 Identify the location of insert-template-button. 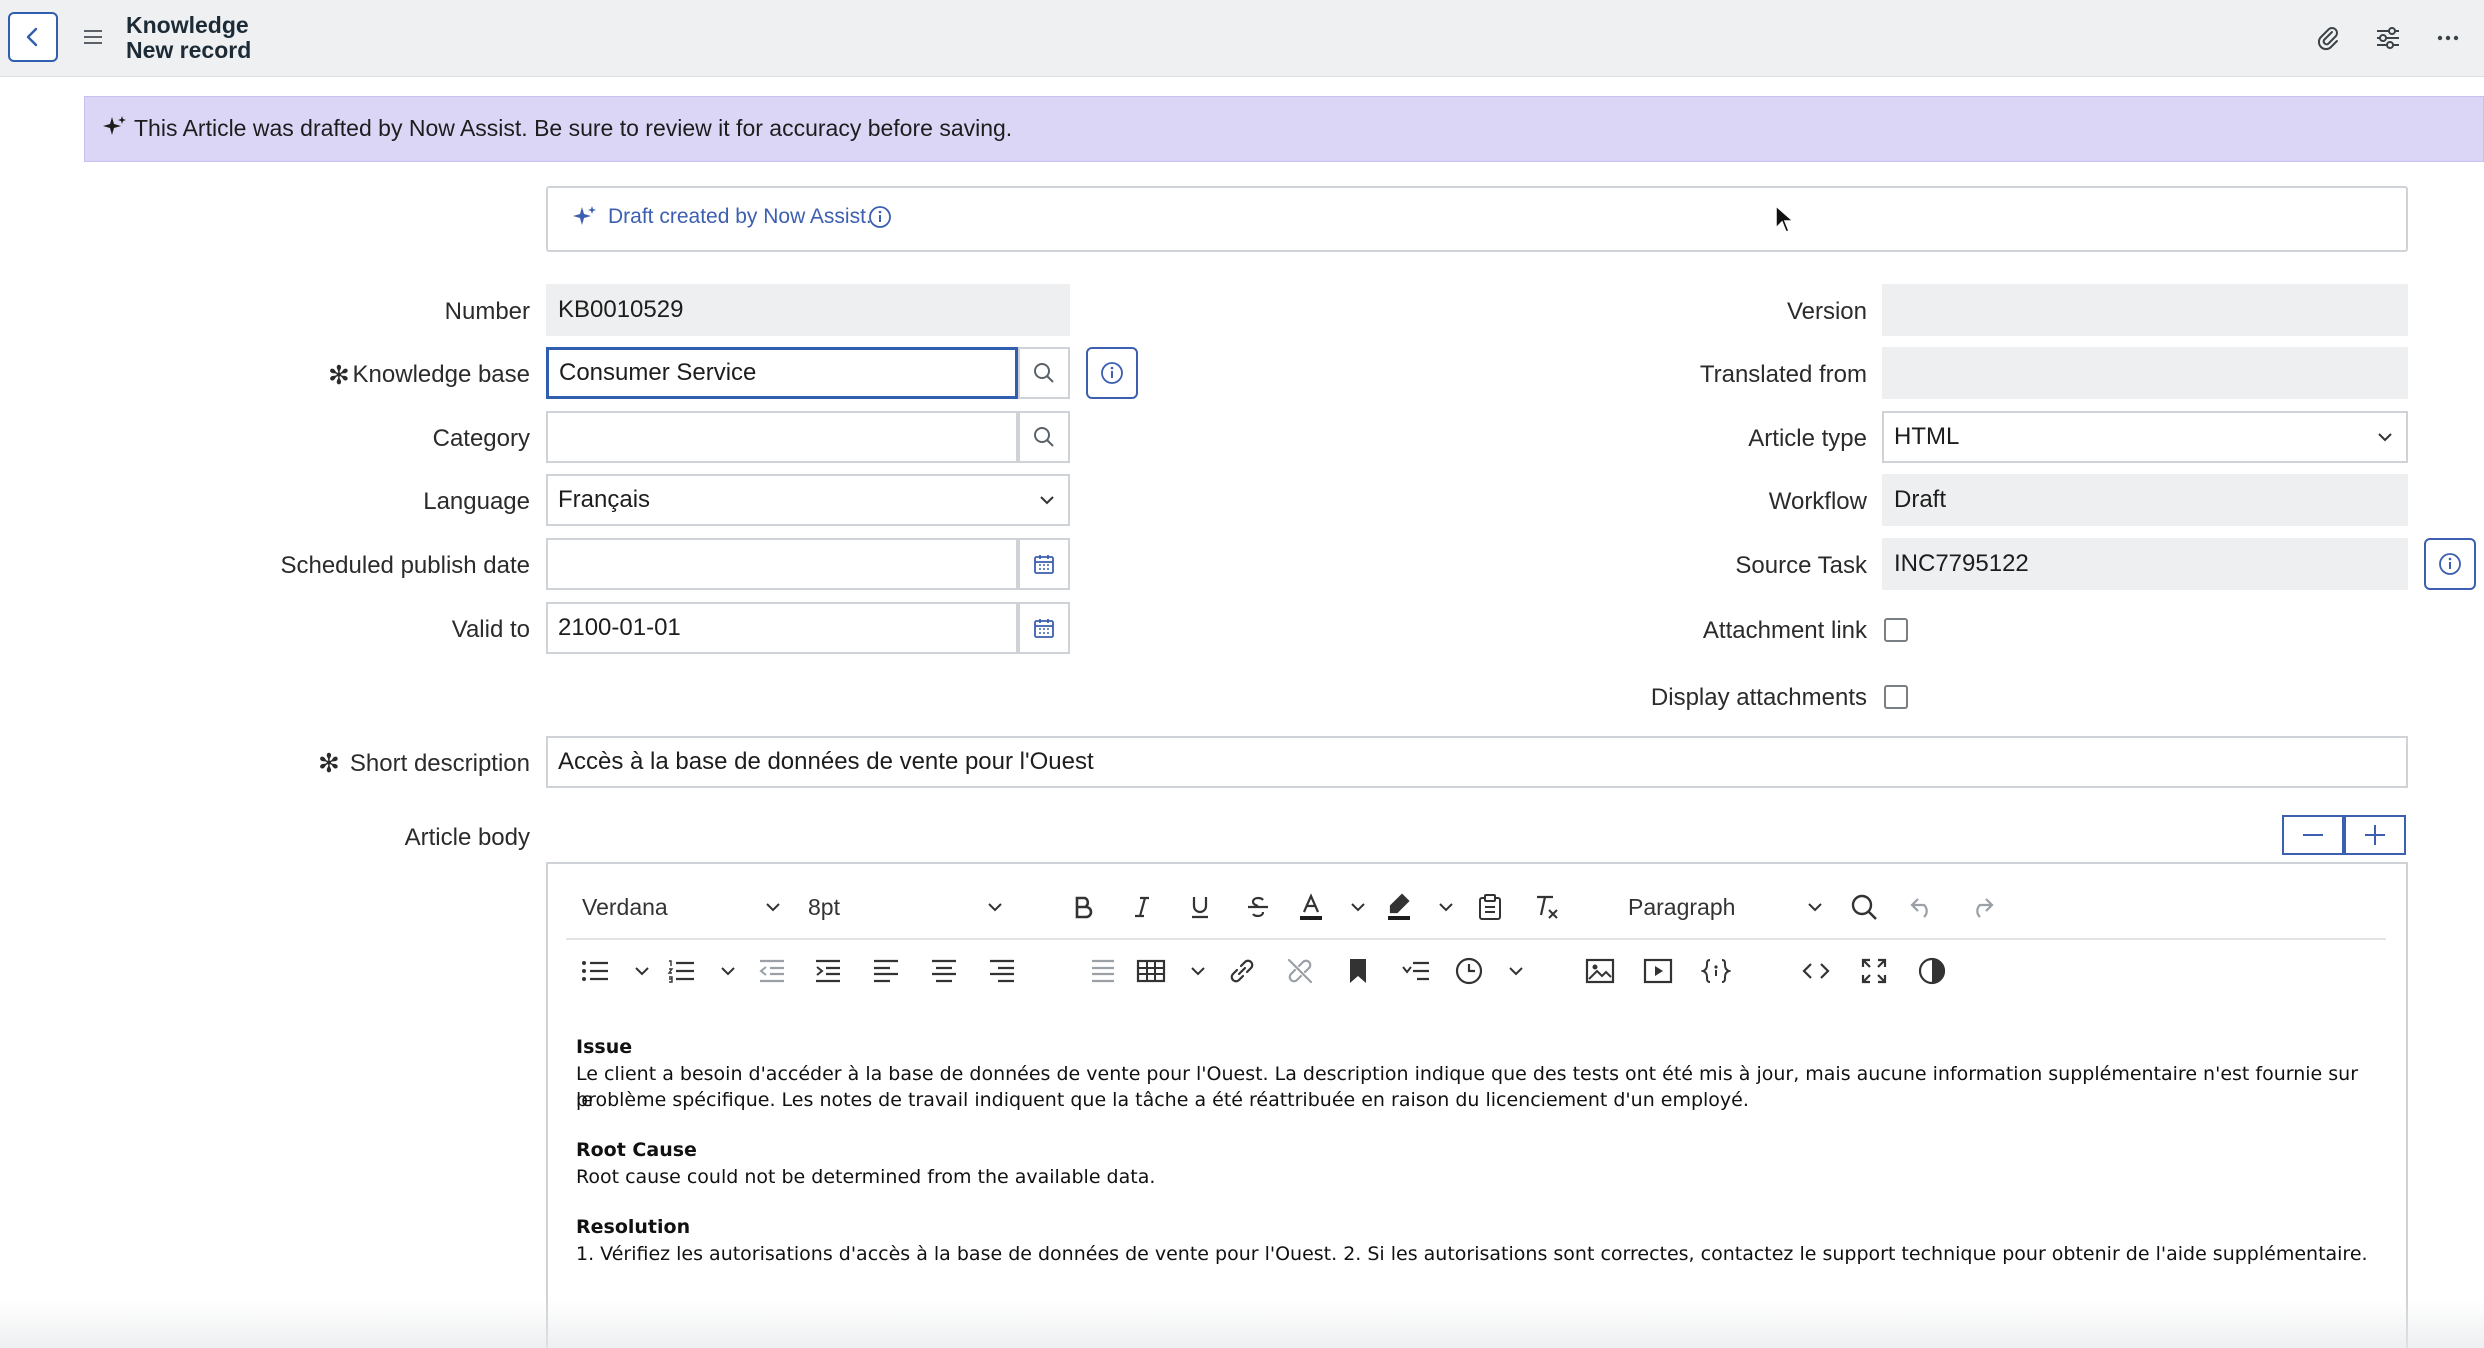
(1716, 971).